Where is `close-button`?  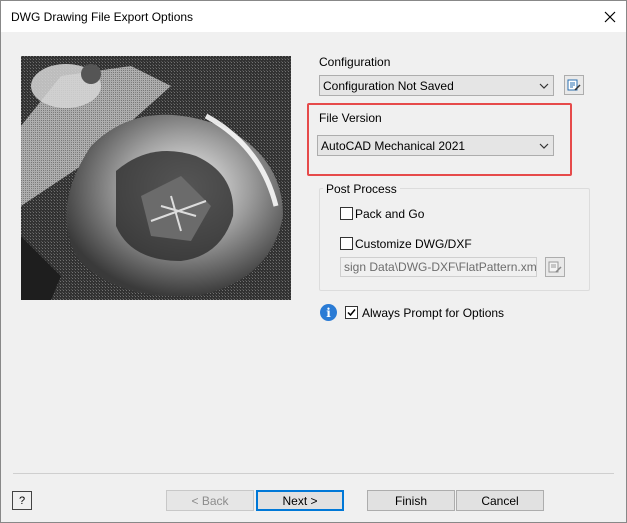 close-button is located at coordinates (610, 16).